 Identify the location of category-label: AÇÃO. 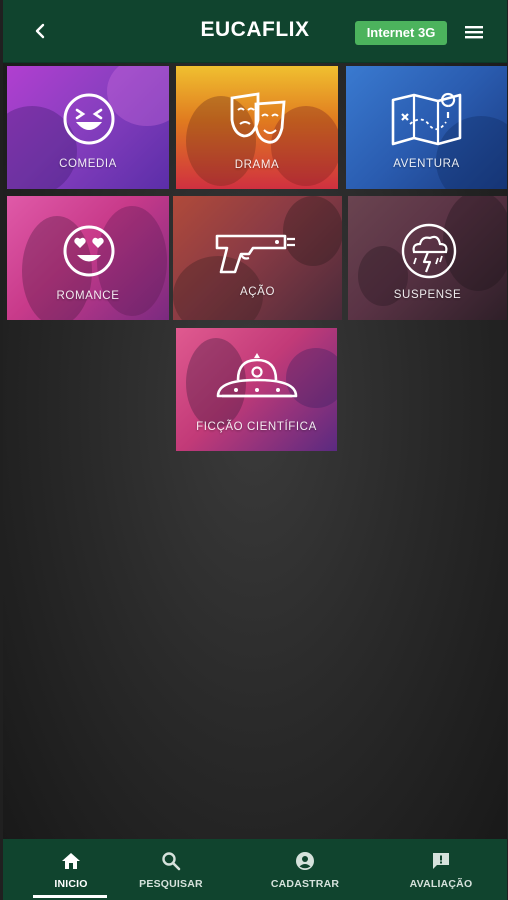
(257, 292).